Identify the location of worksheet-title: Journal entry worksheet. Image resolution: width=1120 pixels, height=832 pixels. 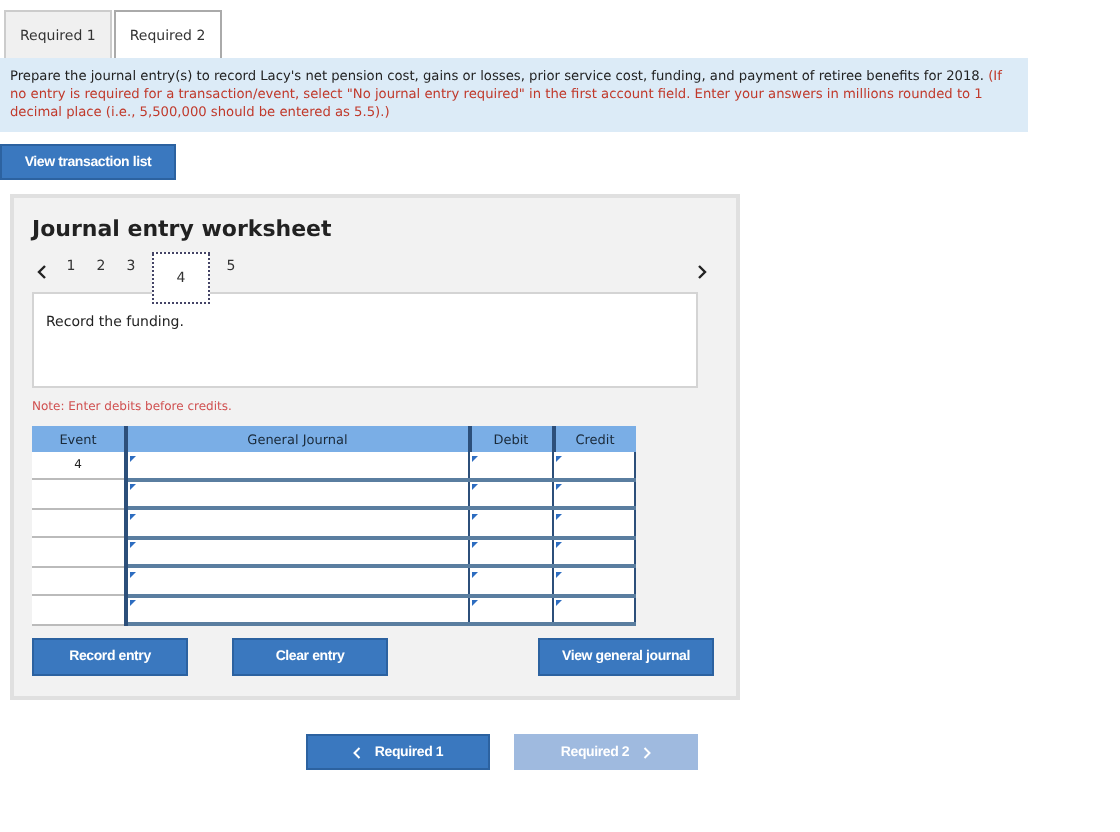
(183, 229).